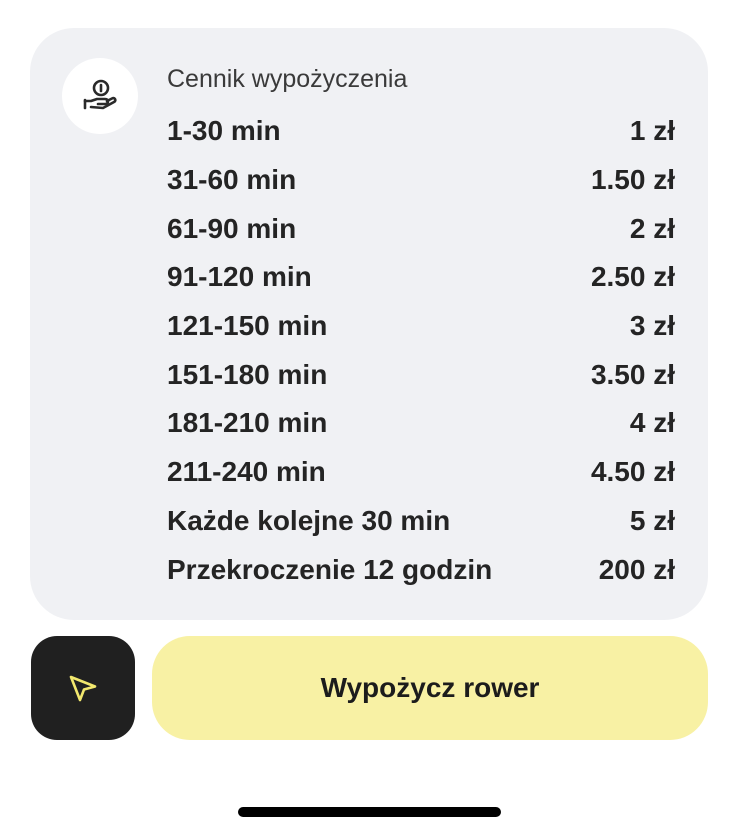 The height and width of the screenshot is (832, 738). I want to click on price-row: 1-30 min 1 zł, so click(421, 131).